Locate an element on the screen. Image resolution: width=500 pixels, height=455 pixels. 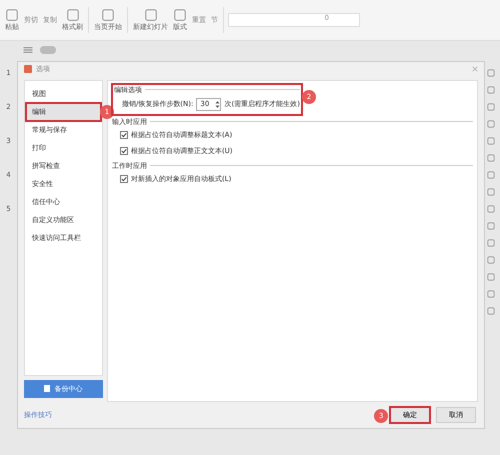
app-logo-icon is located at coordinates (28, 68).